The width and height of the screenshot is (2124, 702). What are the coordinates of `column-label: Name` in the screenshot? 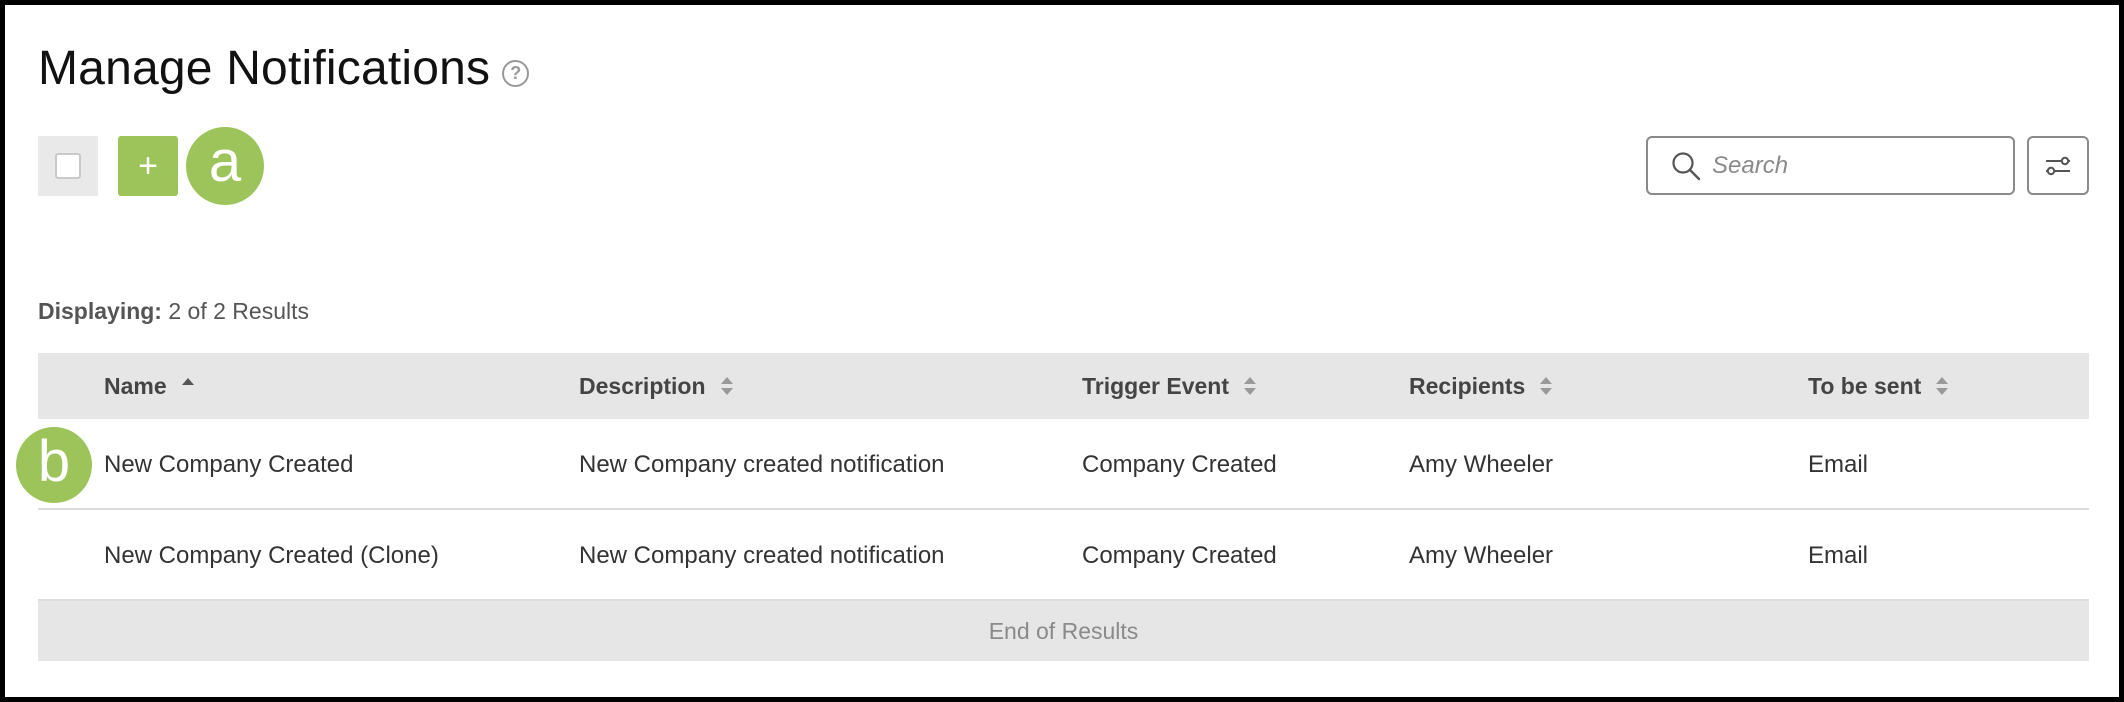 It's located at (135, 385).